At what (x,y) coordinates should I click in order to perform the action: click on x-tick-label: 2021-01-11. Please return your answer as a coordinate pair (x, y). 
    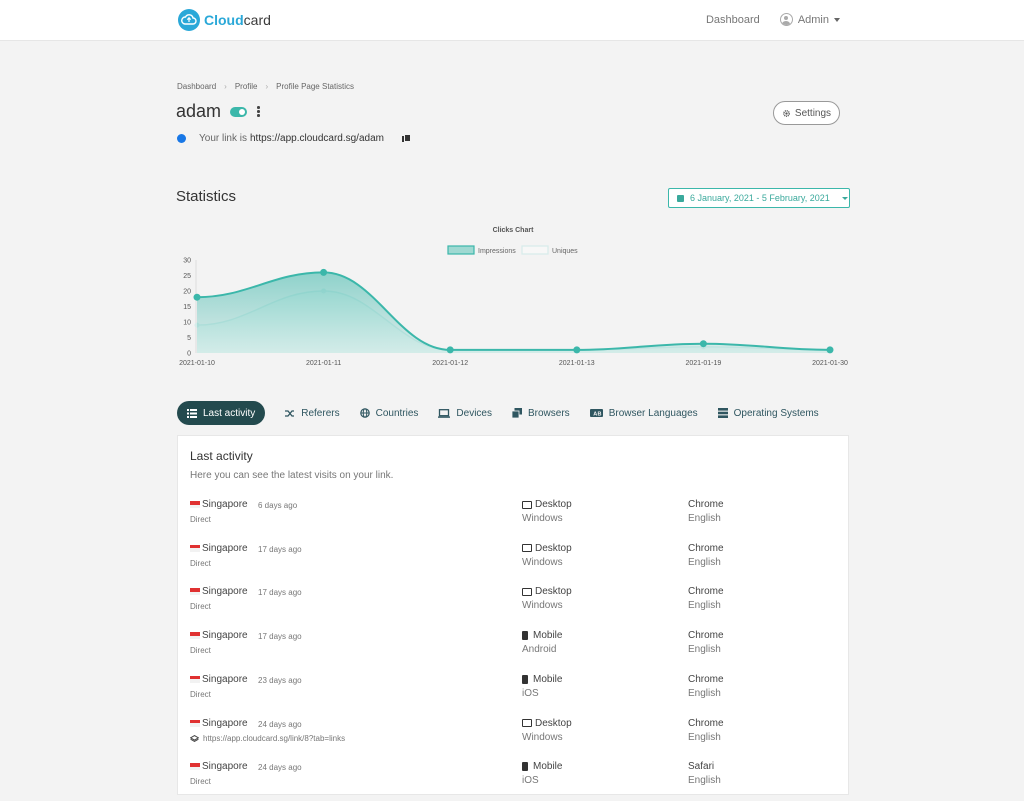
    Looking at the image, I should click on (323, 363).